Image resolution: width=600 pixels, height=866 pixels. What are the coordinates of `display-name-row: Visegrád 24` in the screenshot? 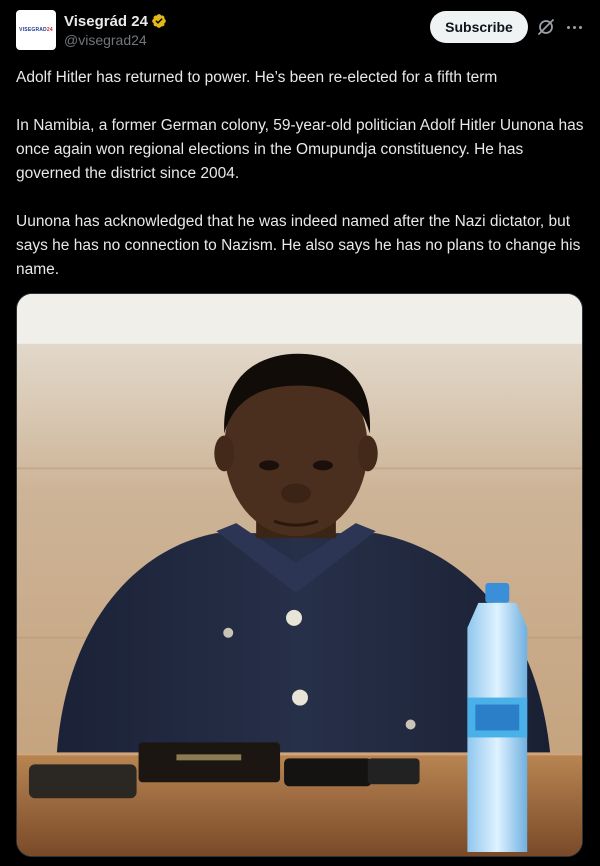 It's located at (115, 21).